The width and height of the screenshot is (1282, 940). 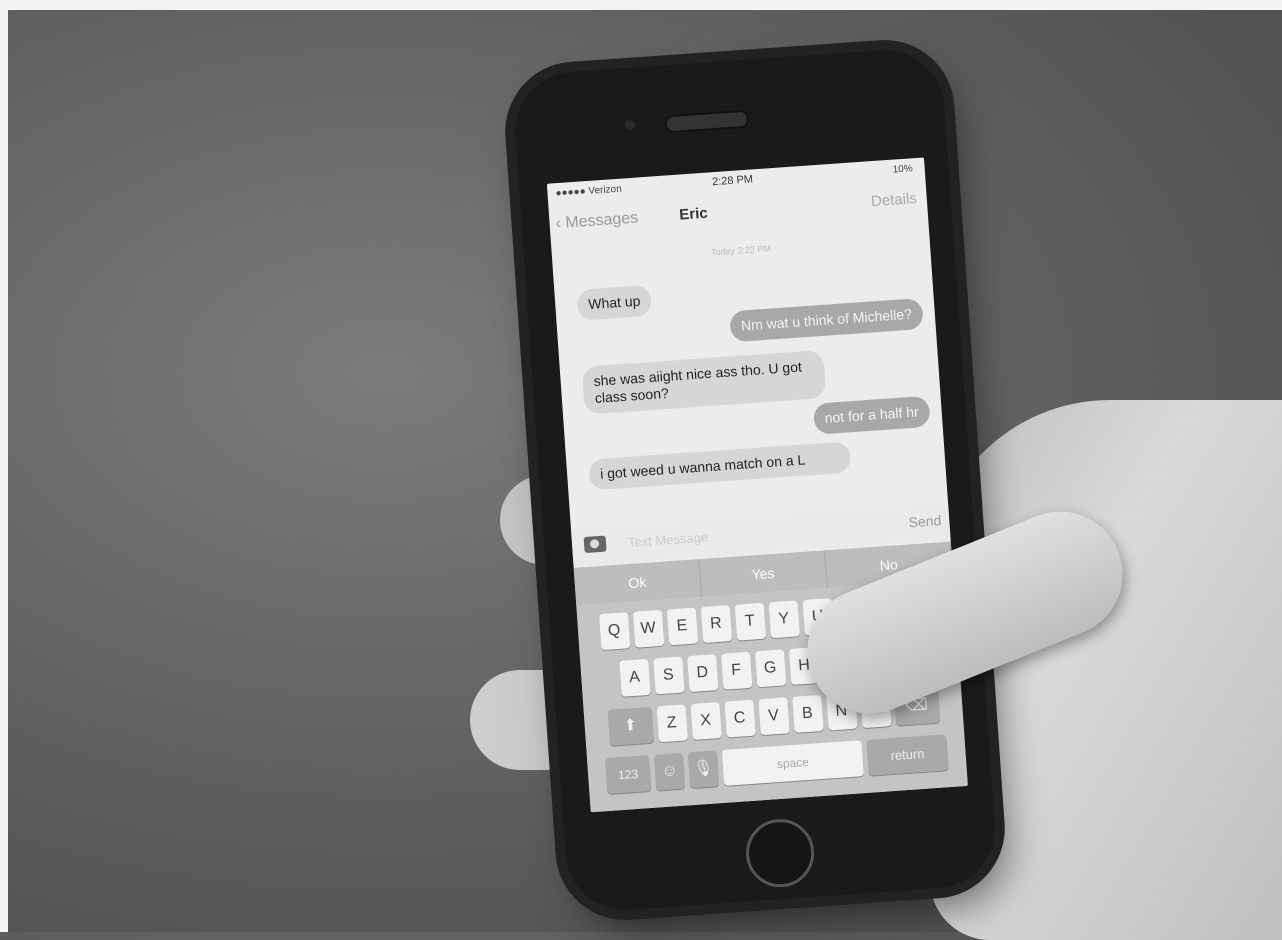 I want to click on key-d: D, so click(x=702, y=673).